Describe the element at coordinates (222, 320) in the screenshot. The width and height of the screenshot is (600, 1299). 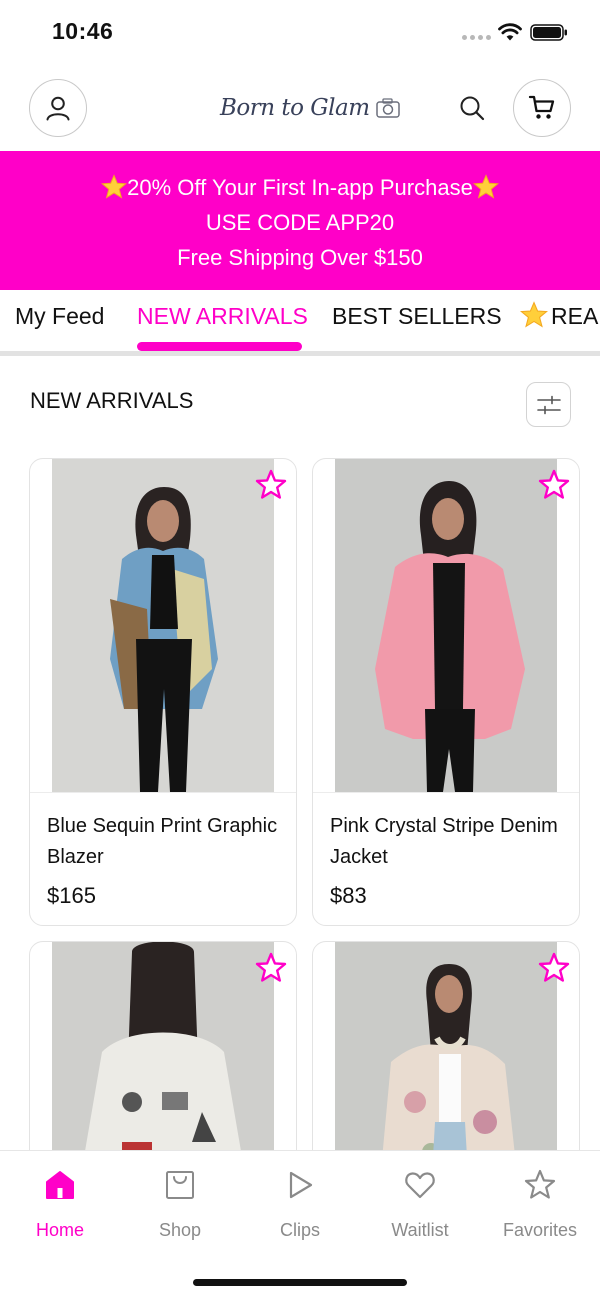
I see `tab-new-arrivals: NEW ARRIVALS` at that location.